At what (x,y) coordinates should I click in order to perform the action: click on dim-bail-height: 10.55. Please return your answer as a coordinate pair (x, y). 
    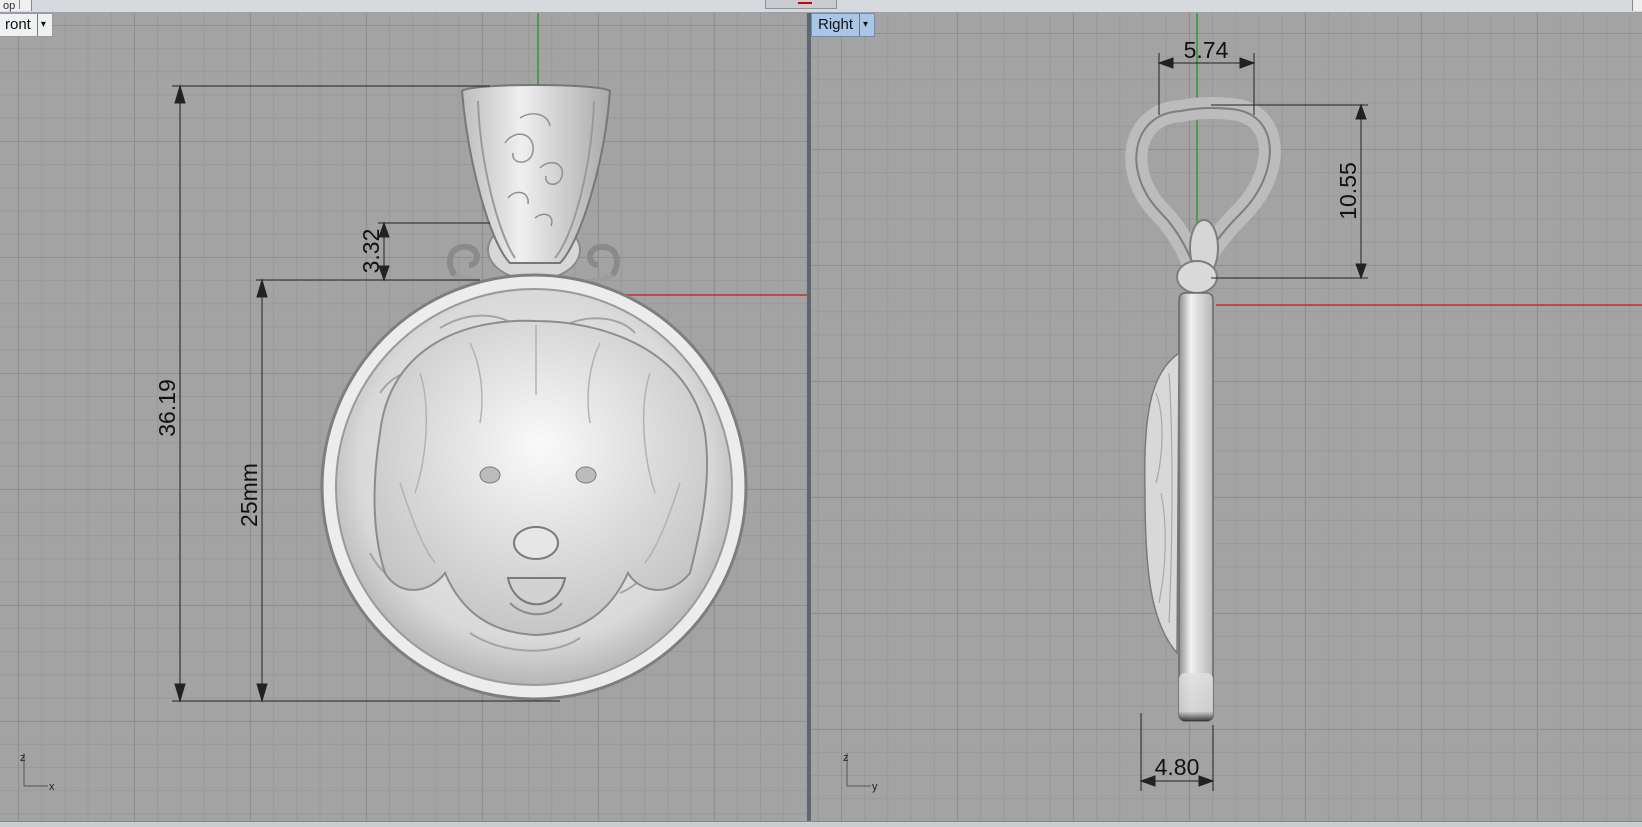
    Looking at the image, I should click on (1348, 191).